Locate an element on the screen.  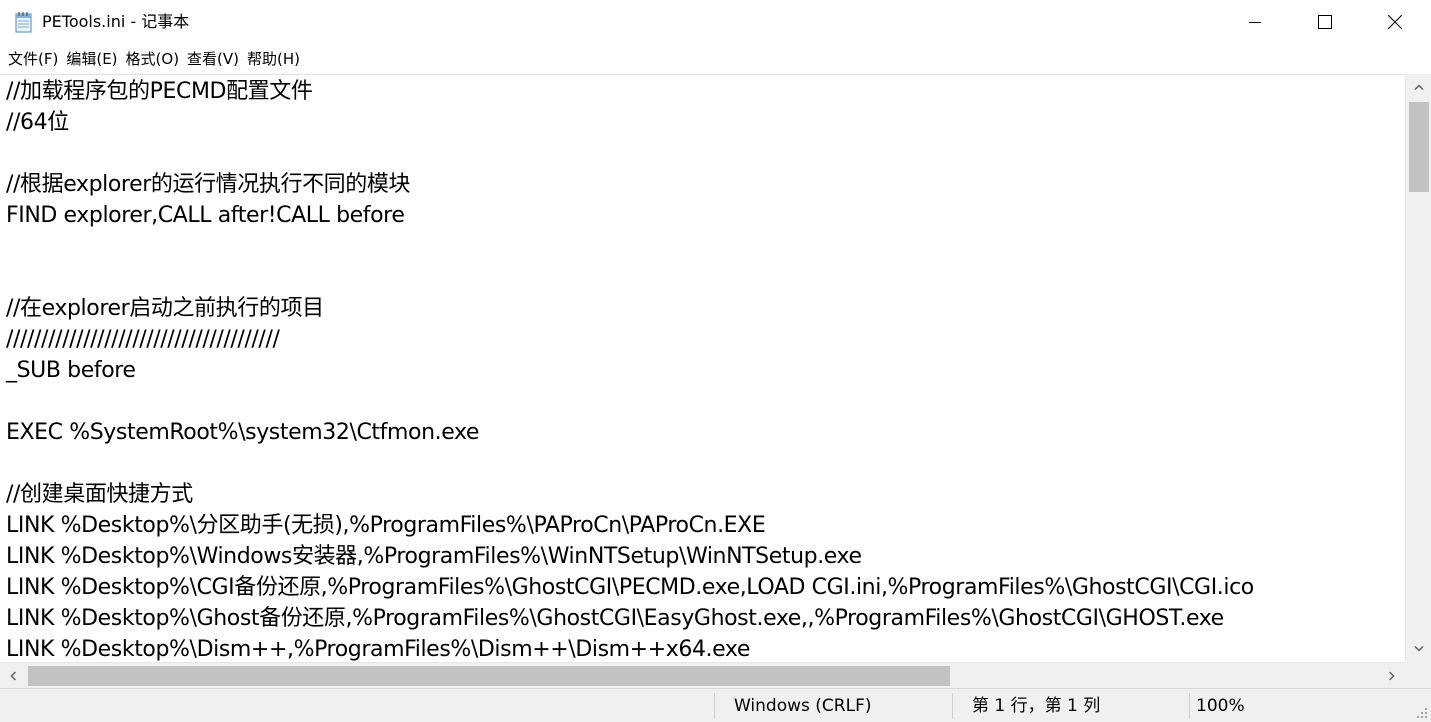
minimize-button is located at coordinates (1255, 22).